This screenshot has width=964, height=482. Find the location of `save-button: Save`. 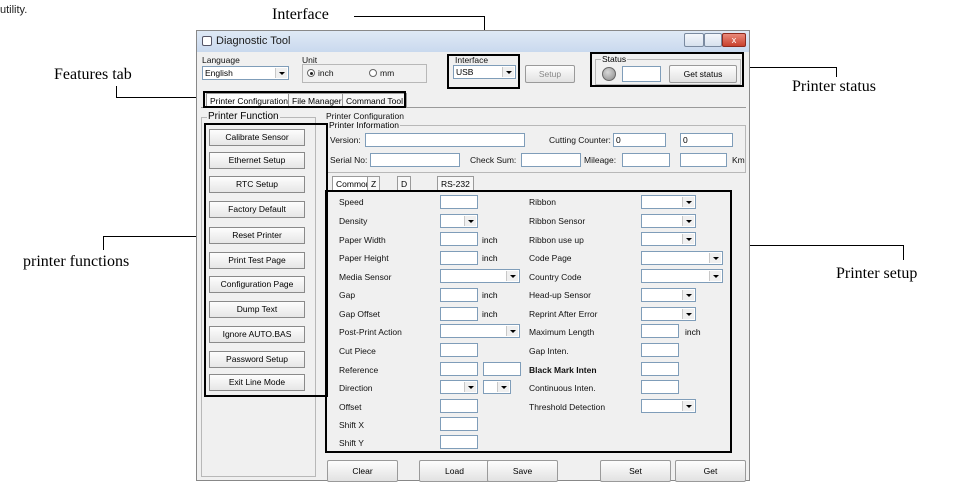

save-button: Save is located at coordinates (522, 471).